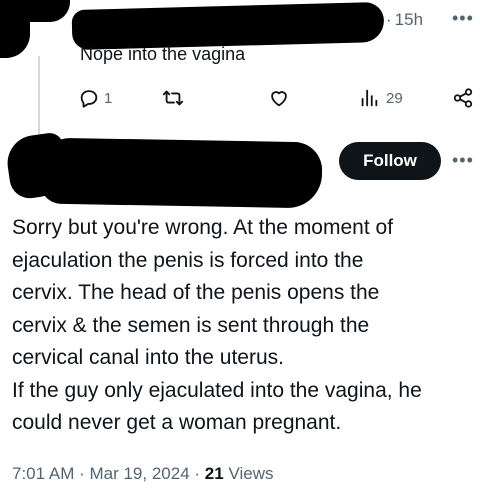 This screenshot has width=480, height=493. Describe the element at coordinates (196, 292) in the screenshot. I see `tweet-line: cervix. The head of the penis opens the` at that location.